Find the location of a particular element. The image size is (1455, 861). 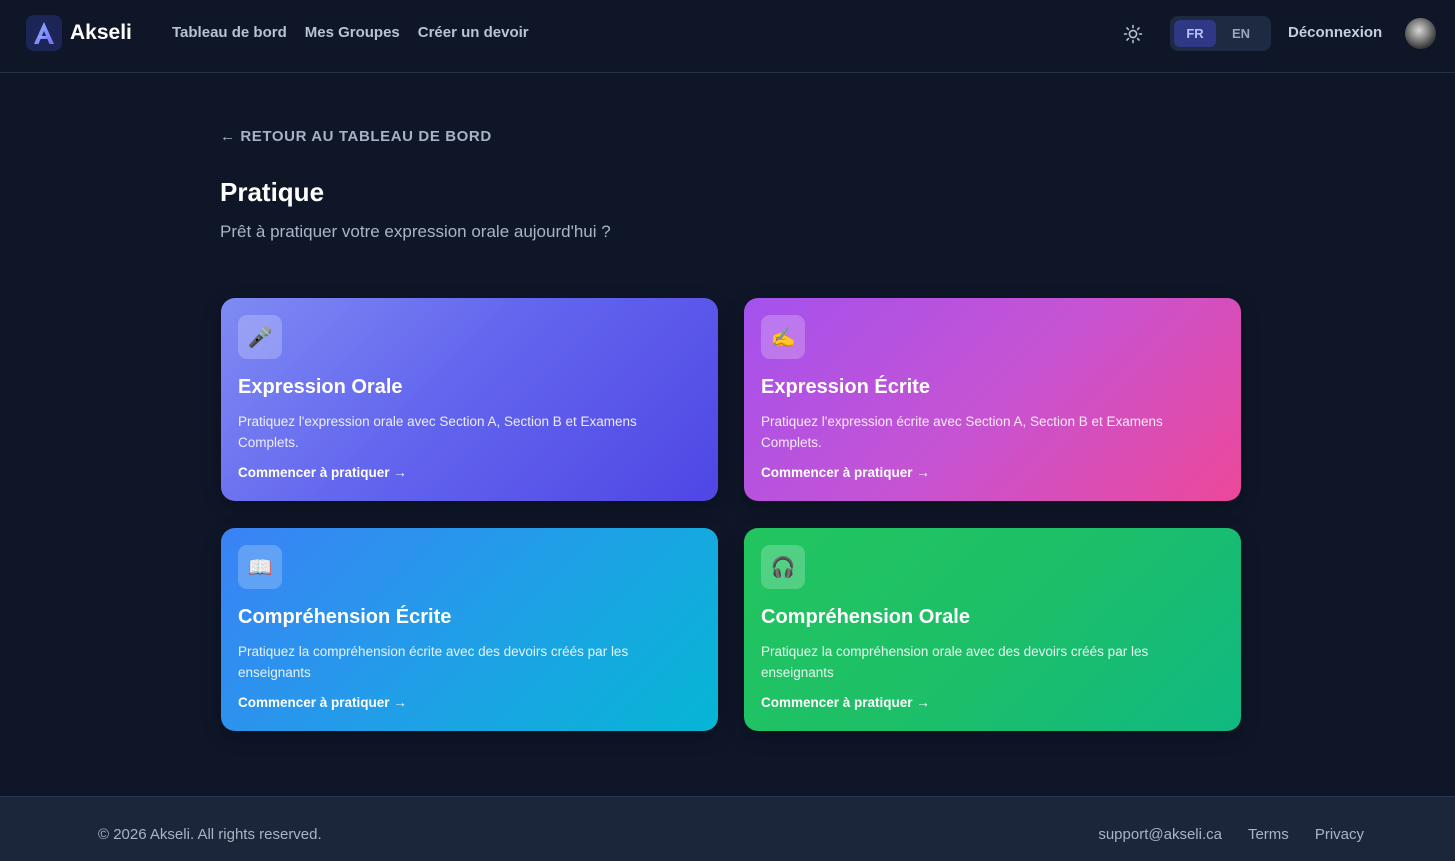

card-title: Compréhension Écrite is located at coordinates (345, 617).